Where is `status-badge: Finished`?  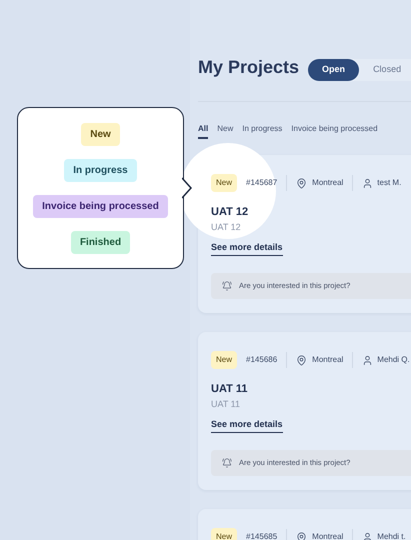 status-badge: Finished is located at coordinates (100, 242).